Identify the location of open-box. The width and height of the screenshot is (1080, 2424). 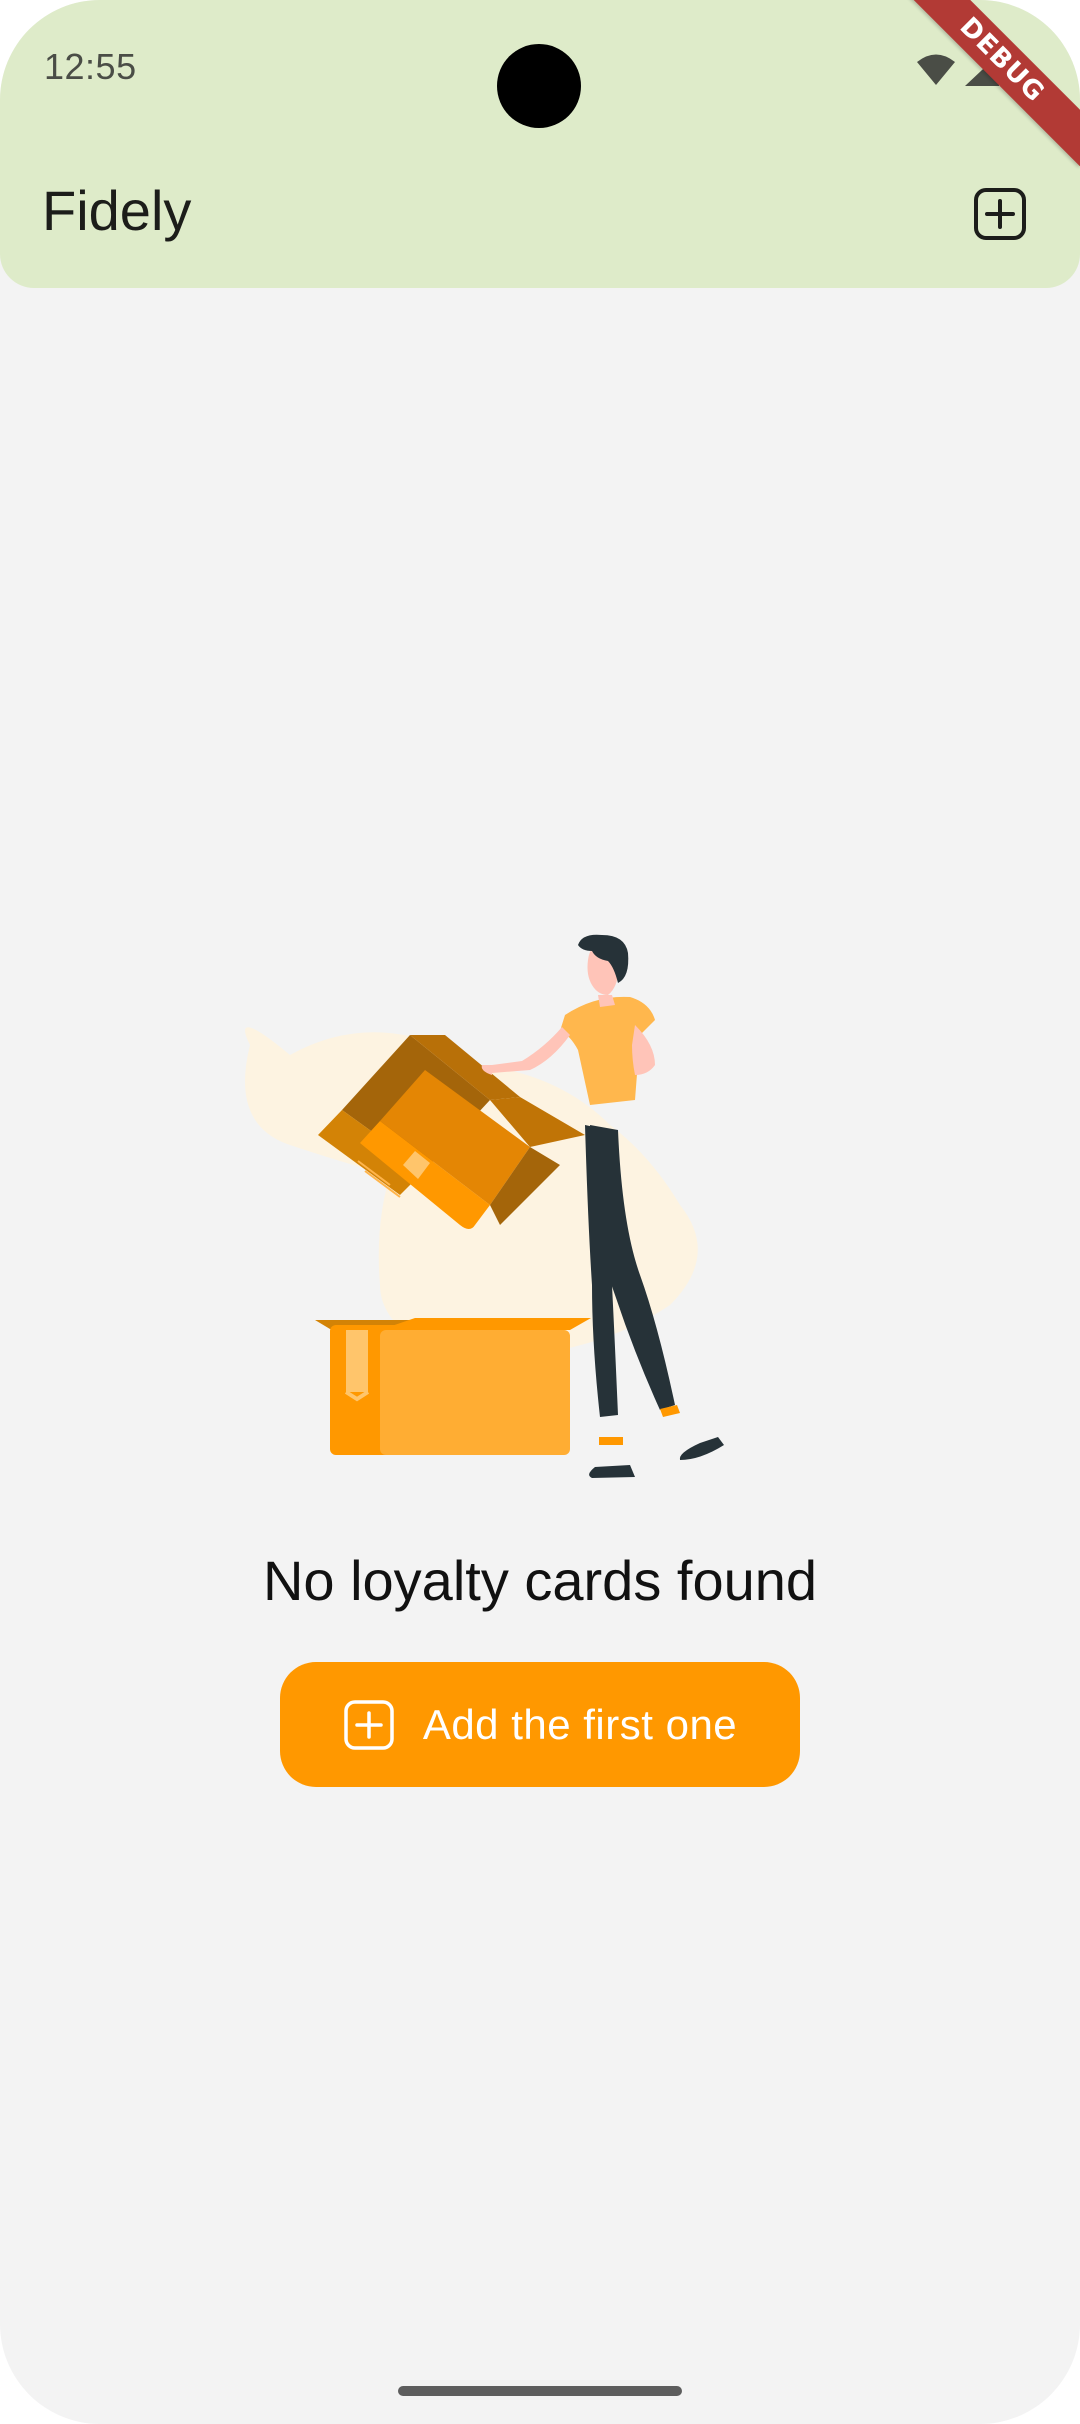
(453, 1386).